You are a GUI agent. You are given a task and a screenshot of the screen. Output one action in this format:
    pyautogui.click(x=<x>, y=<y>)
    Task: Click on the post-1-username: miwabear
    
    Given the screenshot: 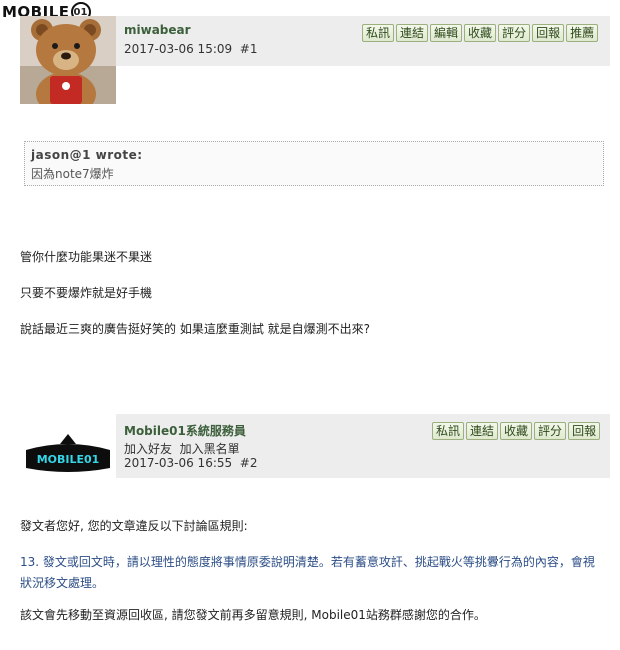 What is the action you would take?
    pyautogui.click(x=157, y=30)
    